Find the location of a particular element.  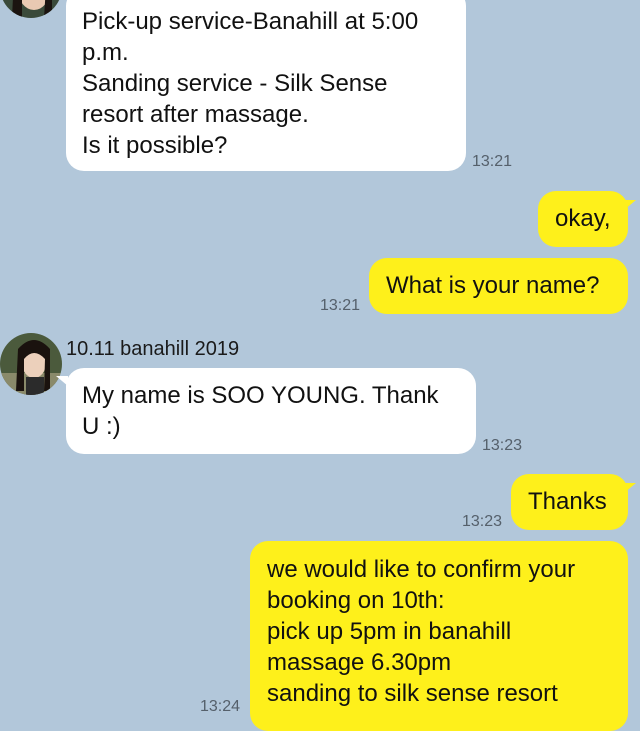

message-text-line: Pick-up service-Banahill at 5:00 is located at coordinates (250, 21).